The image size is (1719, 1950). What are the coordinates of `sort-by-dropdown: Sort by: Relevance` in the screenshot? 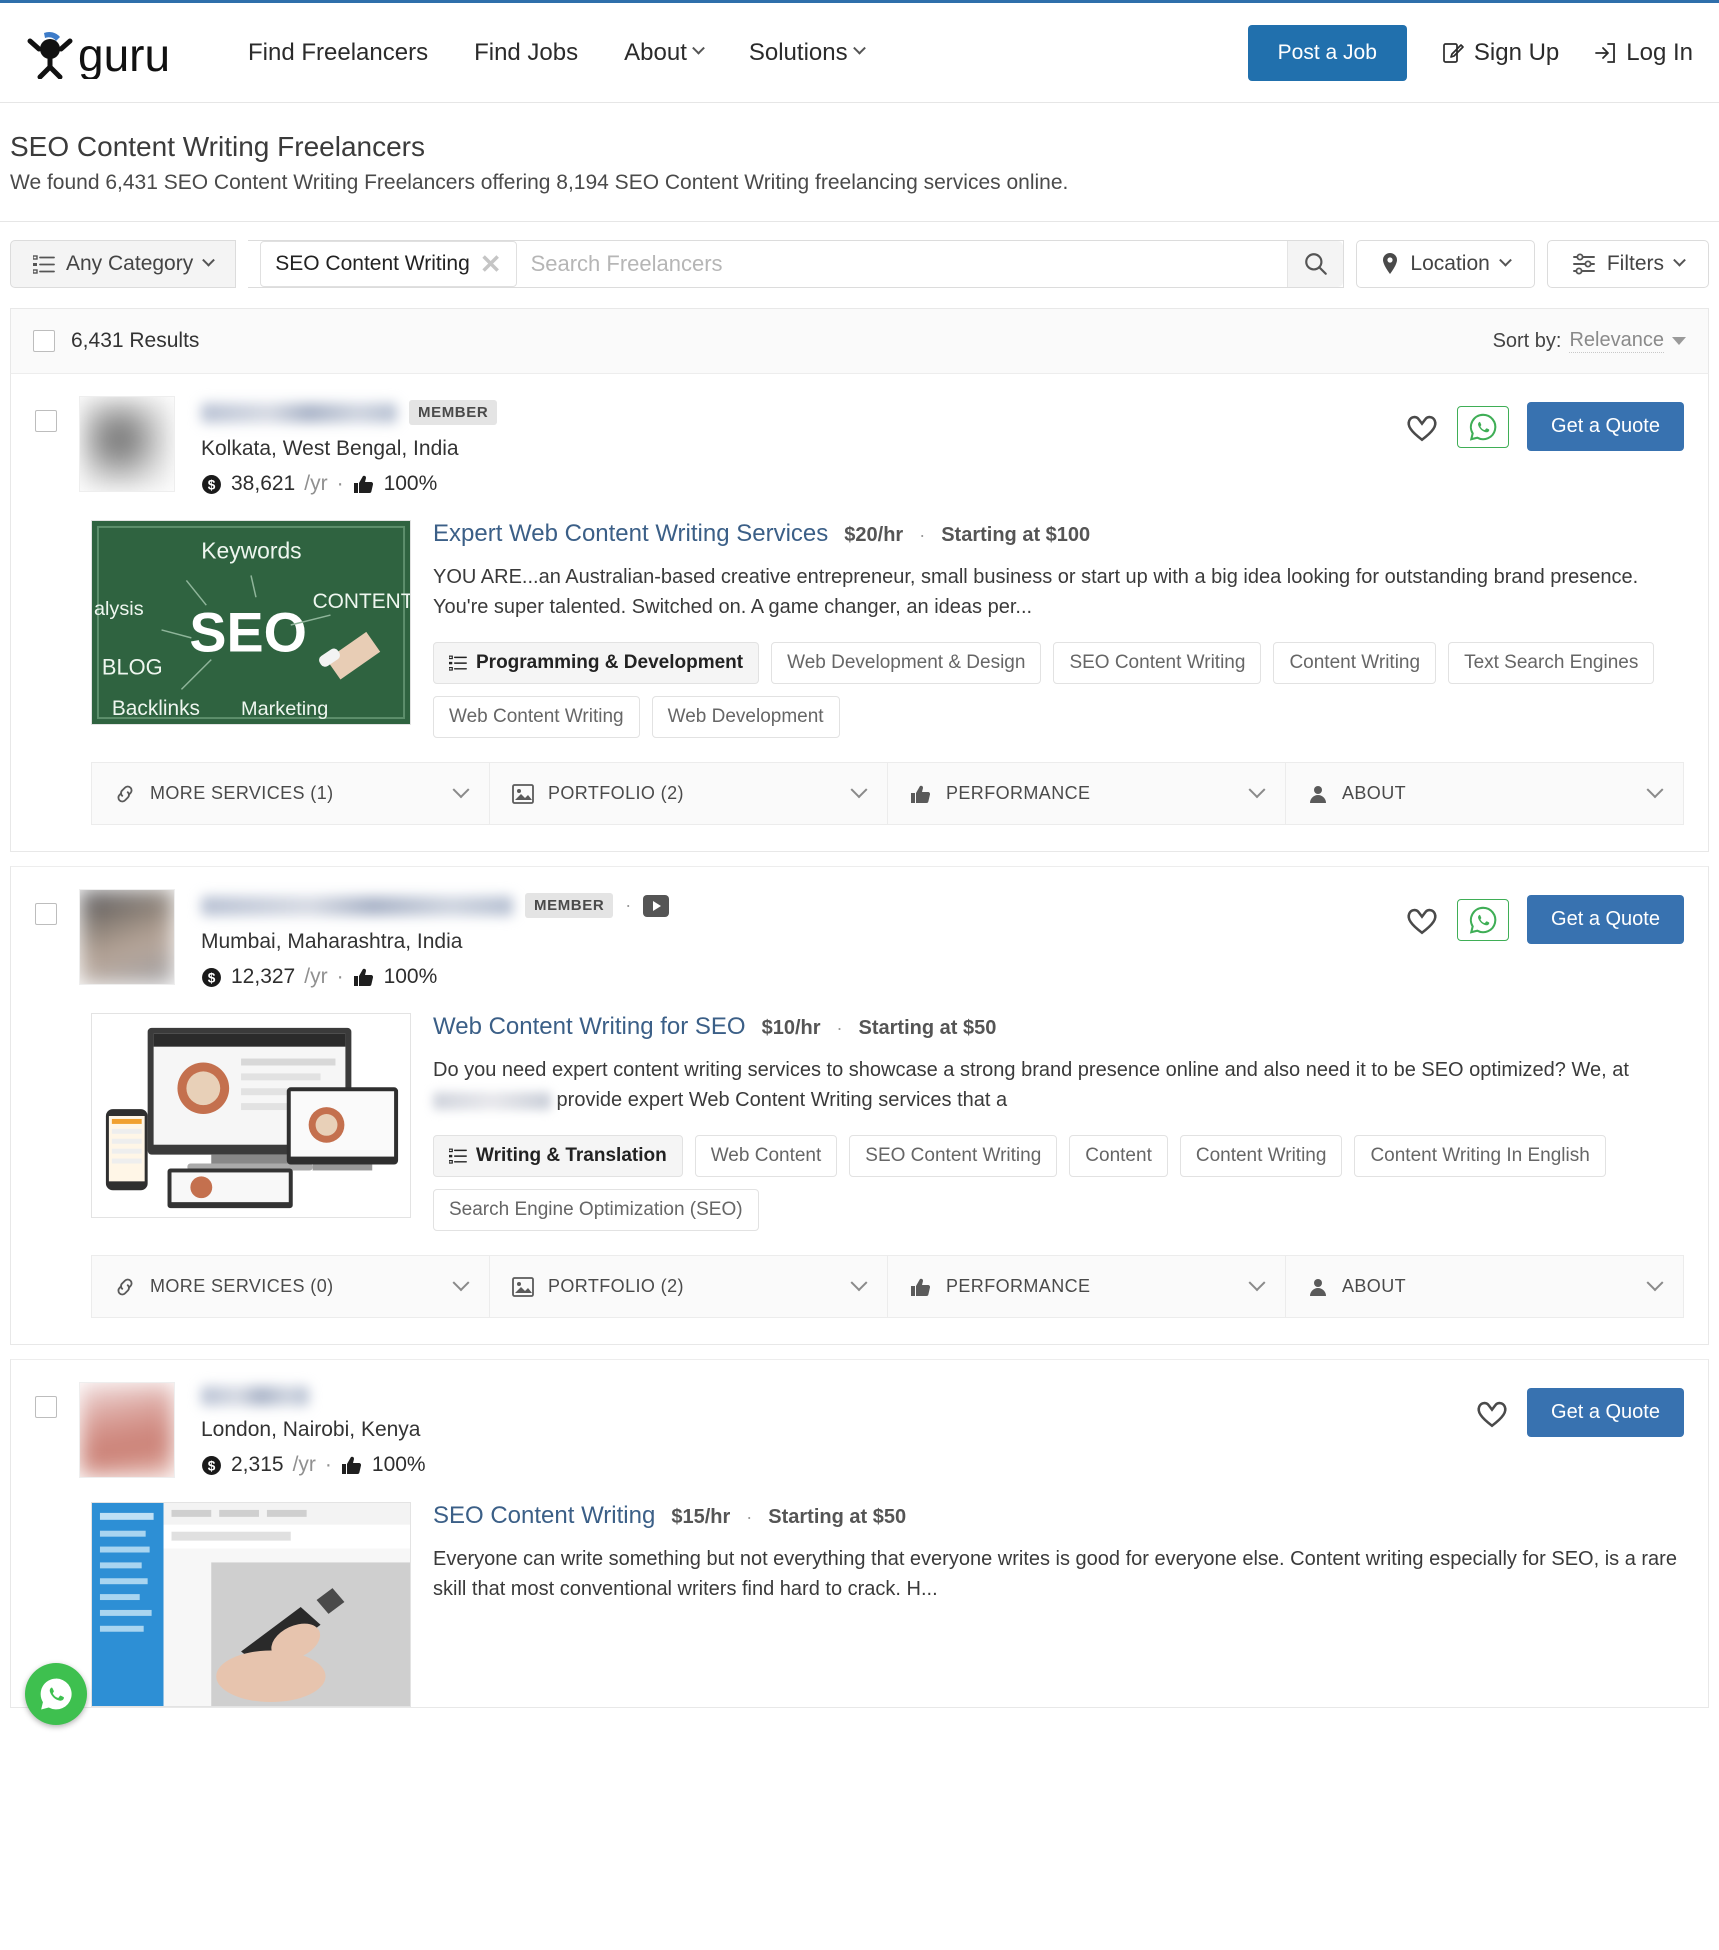 It's located at (1589, 341).